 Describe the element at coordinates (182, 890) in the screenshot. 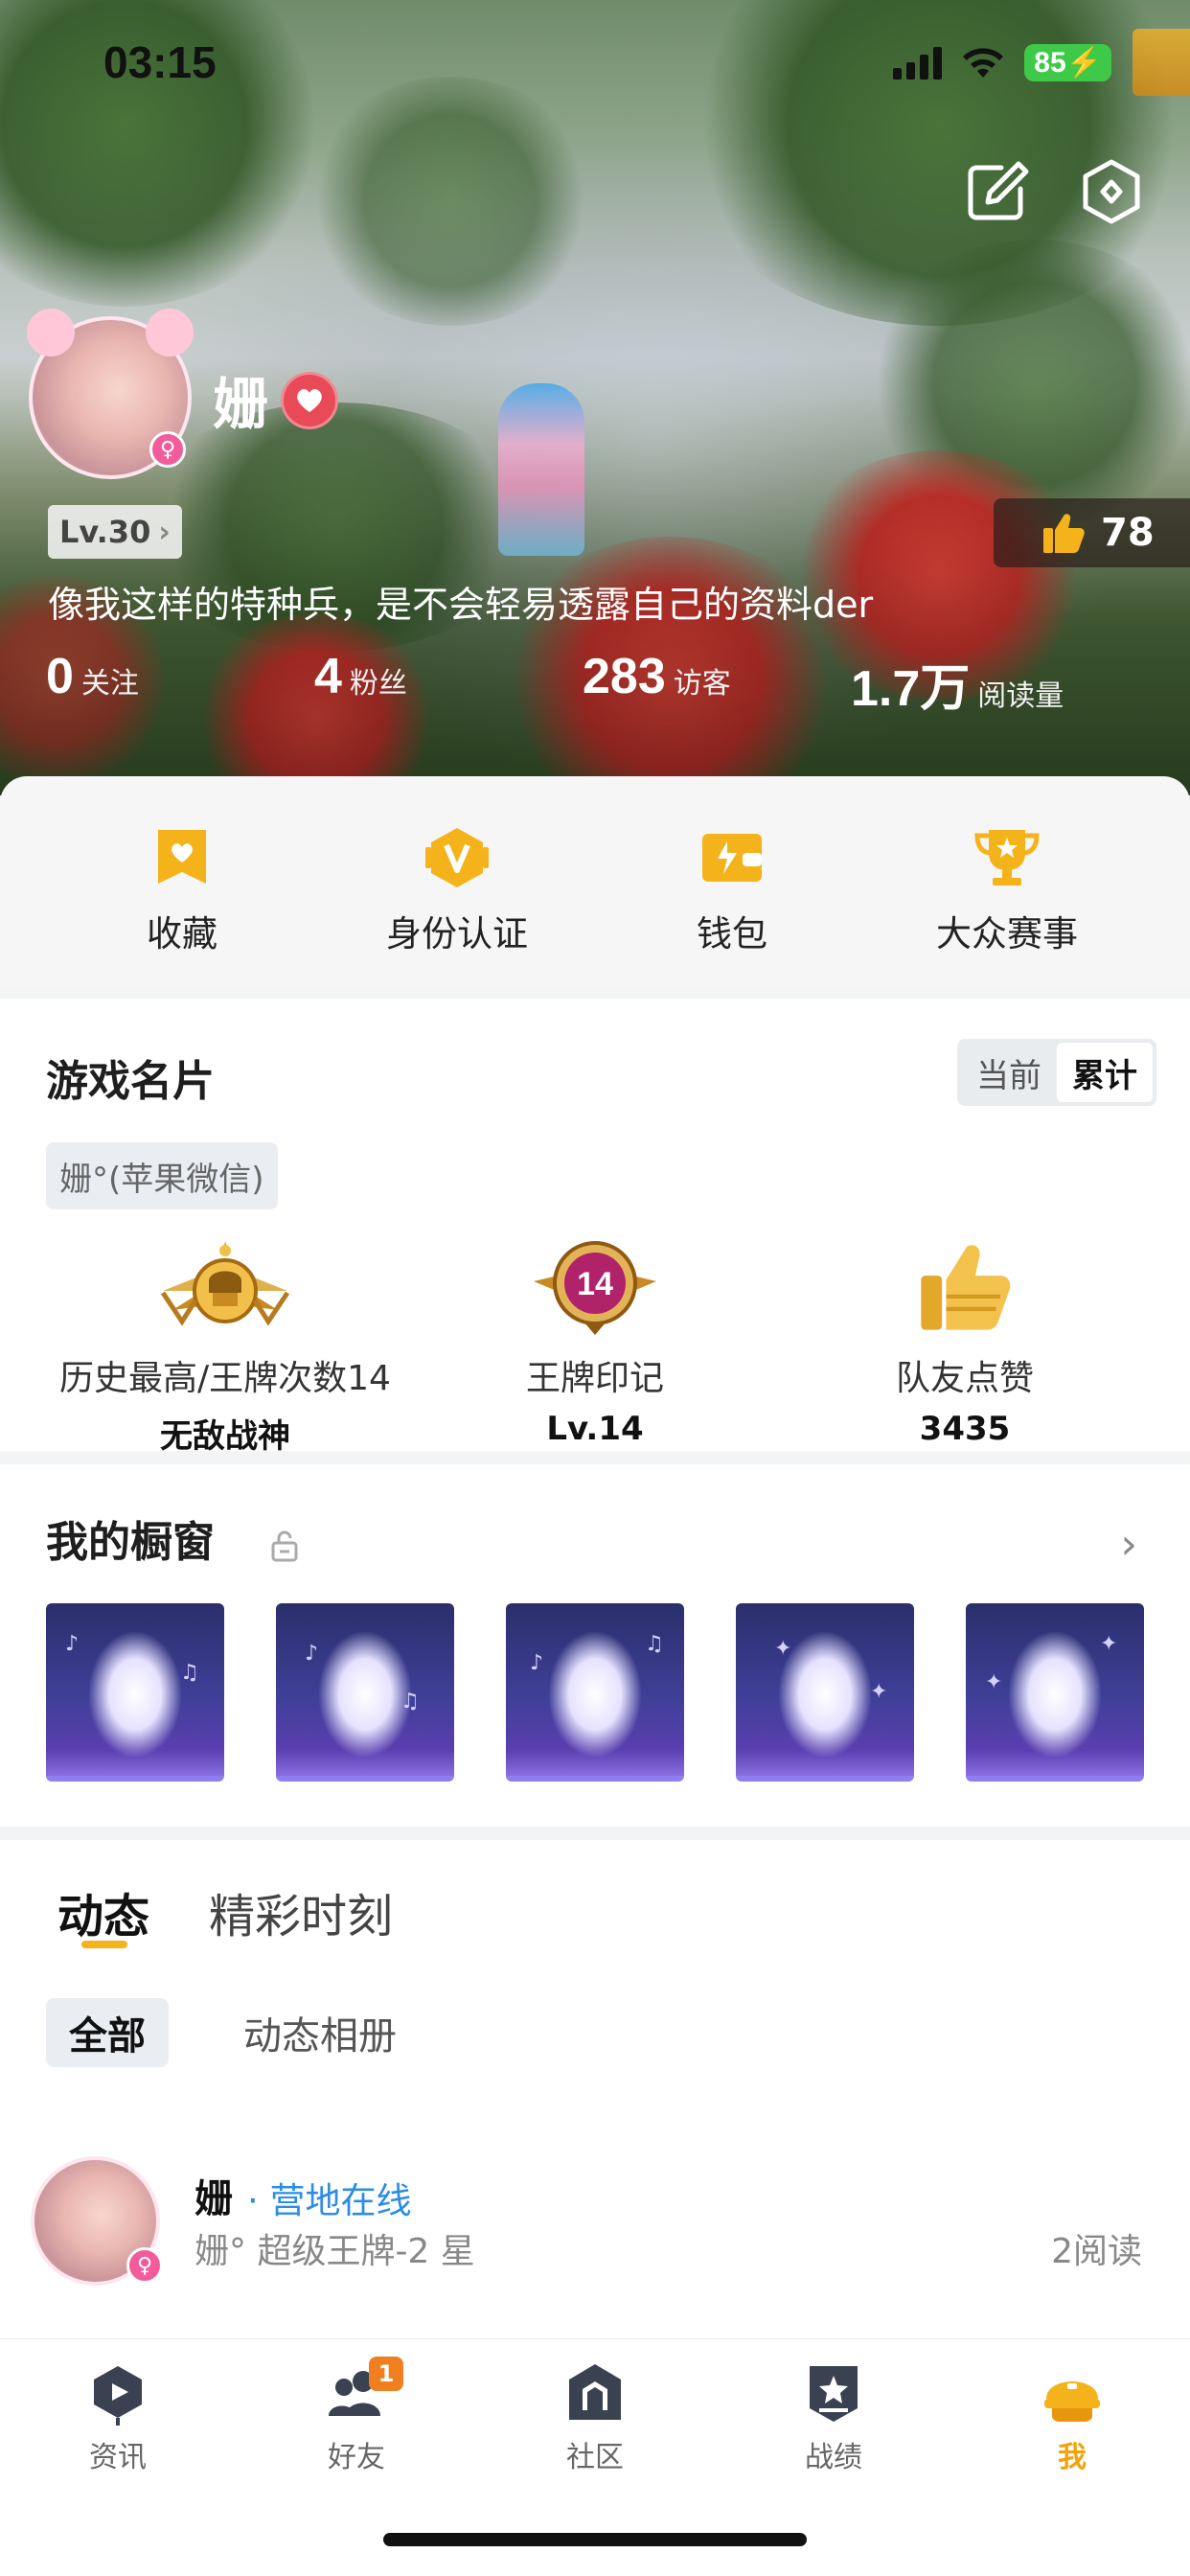

I see `quick-favorites: 收藏` at that location.